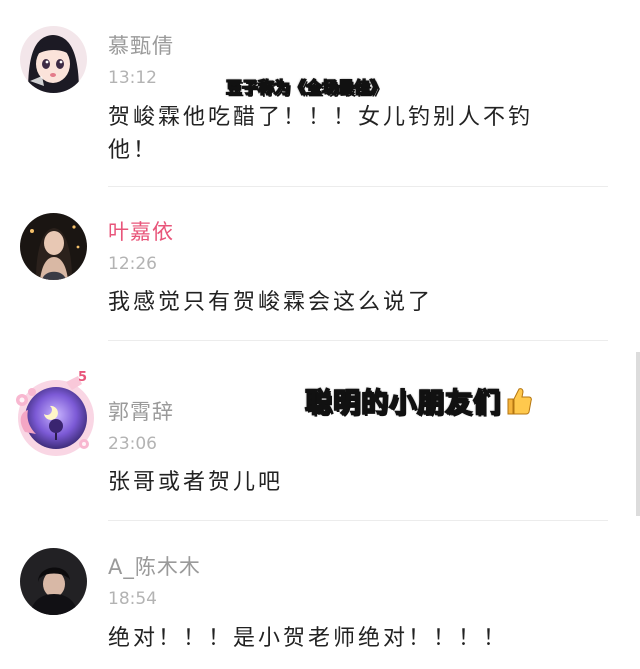  I want to click on comment-time: 23:06, so click(132, 444).